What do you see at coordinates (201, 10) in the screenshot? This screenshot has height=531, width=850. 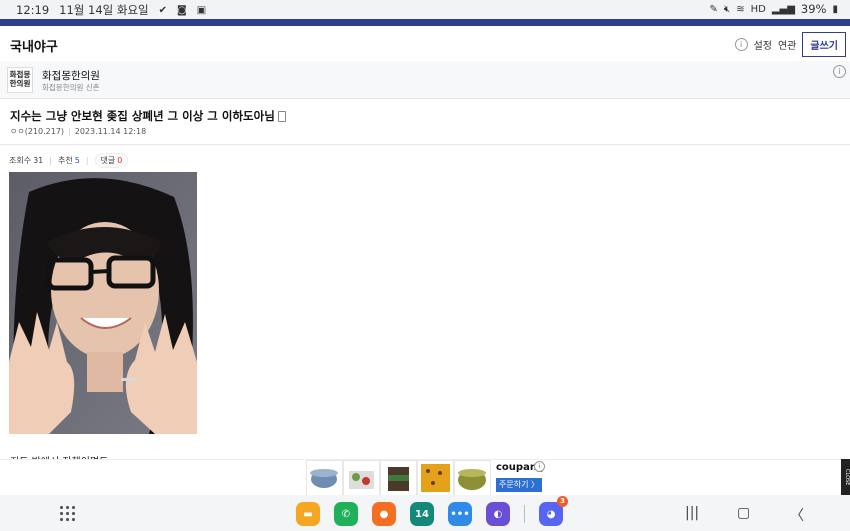 I see `app-notification-icon: ▣` at bounding box center [201, 10].